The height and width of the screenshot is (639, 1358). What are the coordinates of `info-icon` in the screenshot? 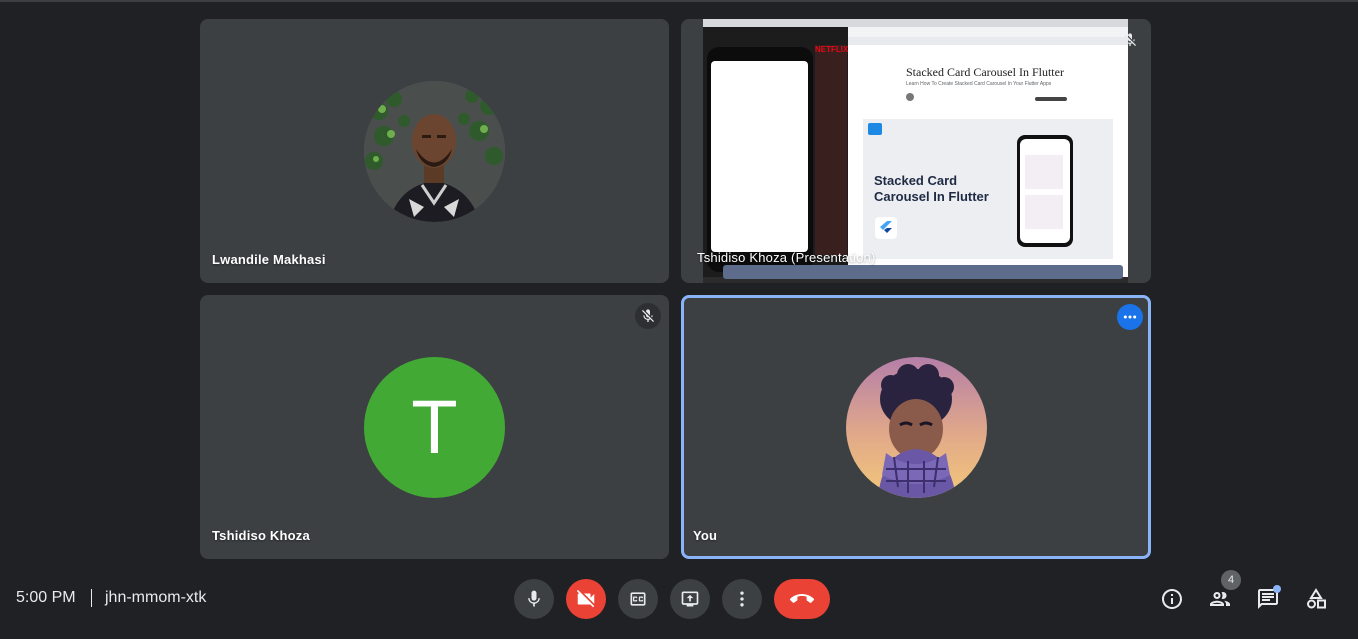 It's located at (1172, 599).